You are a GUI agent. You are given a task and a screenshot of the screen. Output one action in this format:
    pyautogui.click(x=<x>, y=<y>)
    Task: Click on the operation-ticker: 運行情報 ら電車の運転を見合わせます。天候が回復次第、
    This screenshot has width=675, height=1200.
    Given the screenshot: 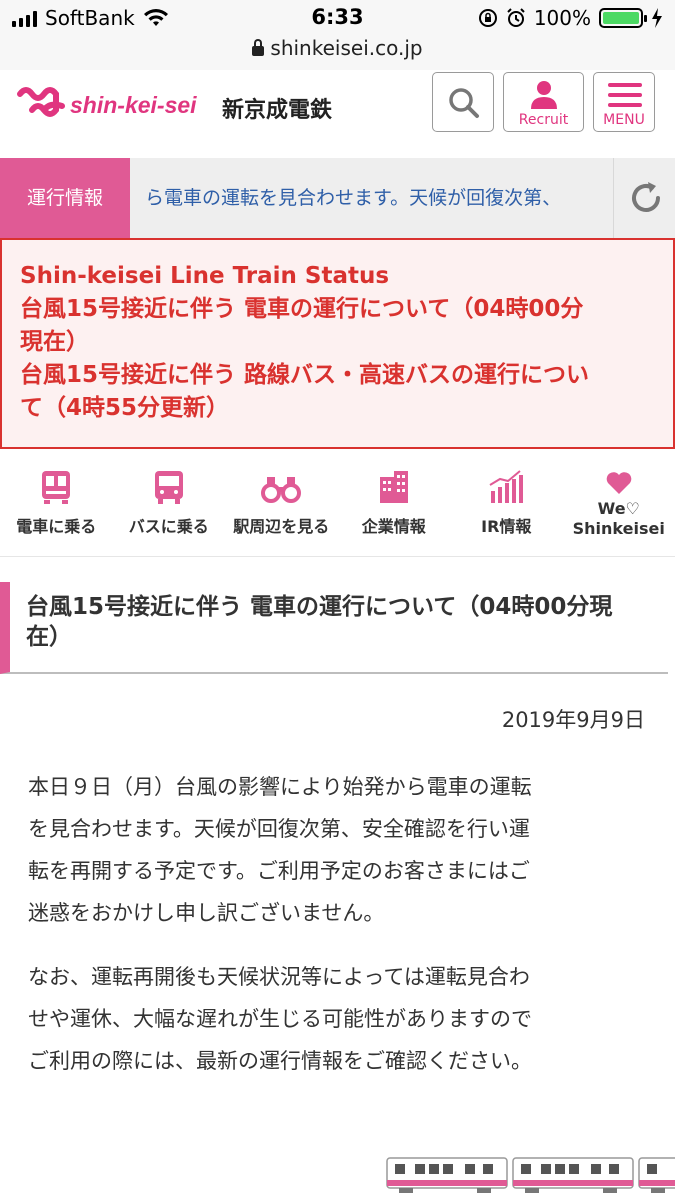 What is the action you would take?
    pyautogui.click(x=337, y=198)
    